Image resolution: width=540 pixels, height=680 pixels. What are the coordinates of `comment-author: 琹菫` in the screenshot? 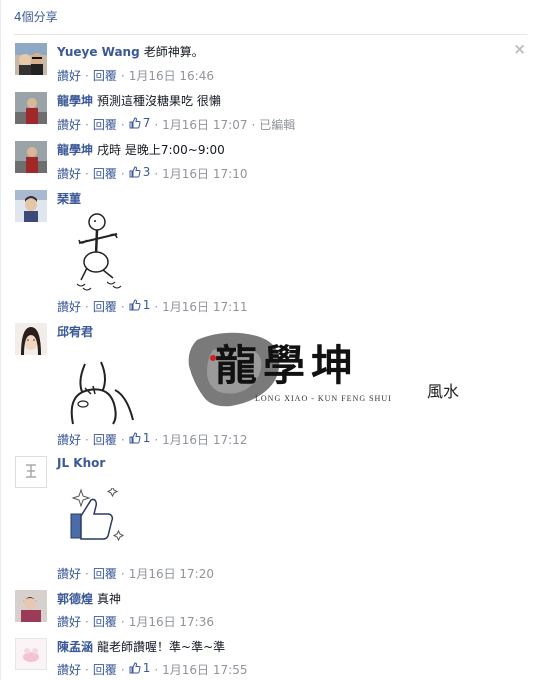 It's located at (69, 199).